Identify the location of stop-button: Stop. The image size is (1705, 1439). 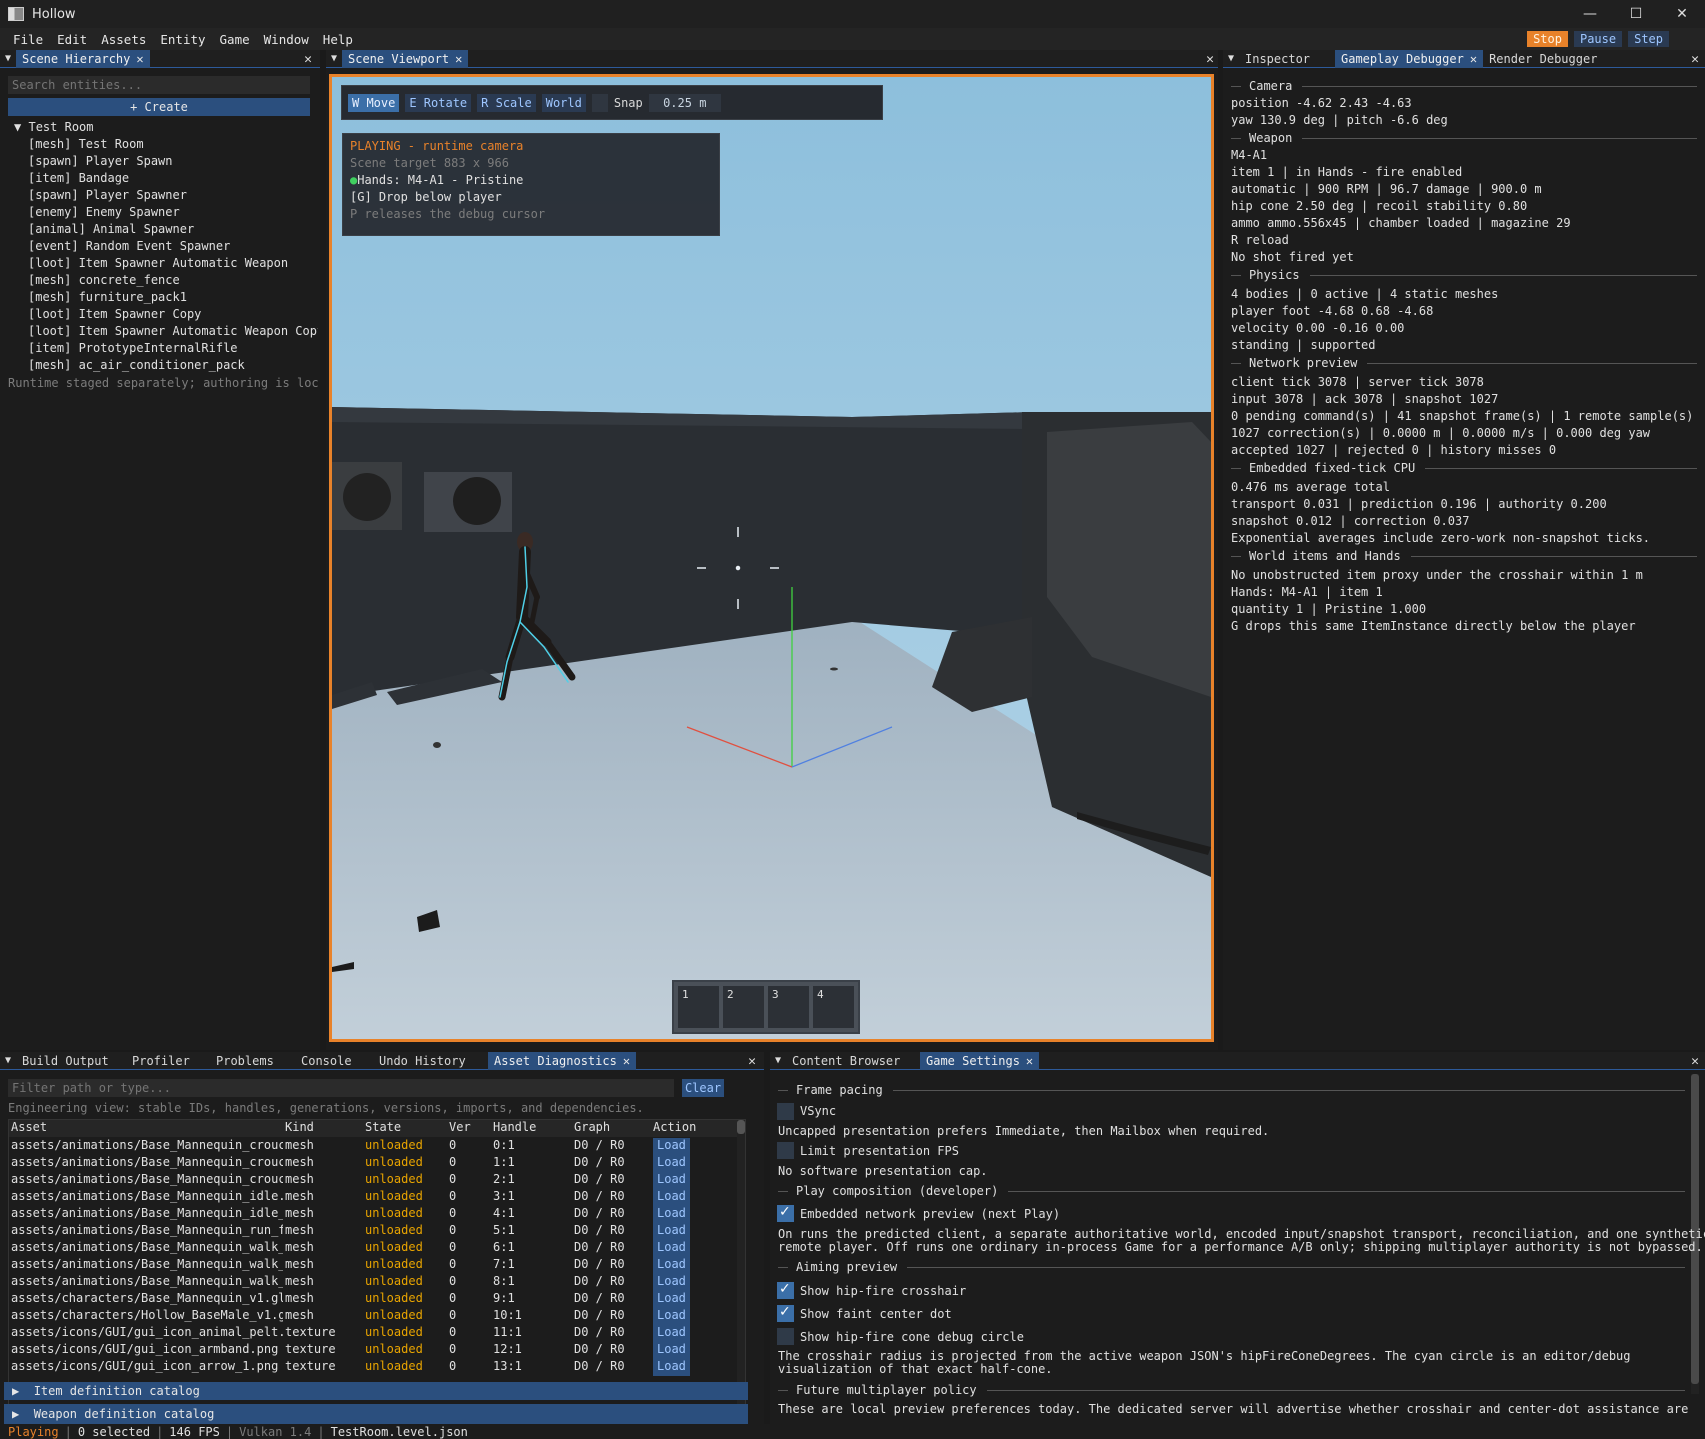
(1547, 39).